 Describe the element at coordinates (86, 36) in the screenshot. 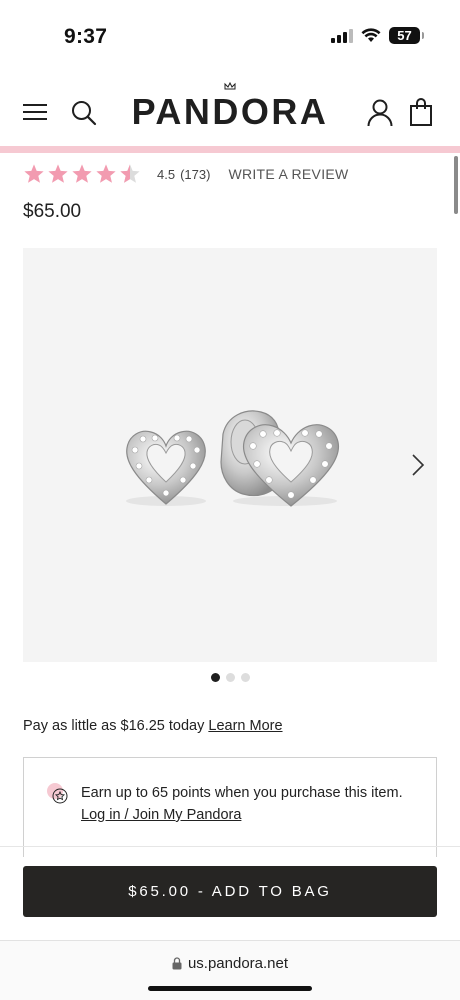

I see `status-time: 9:37` at that location.